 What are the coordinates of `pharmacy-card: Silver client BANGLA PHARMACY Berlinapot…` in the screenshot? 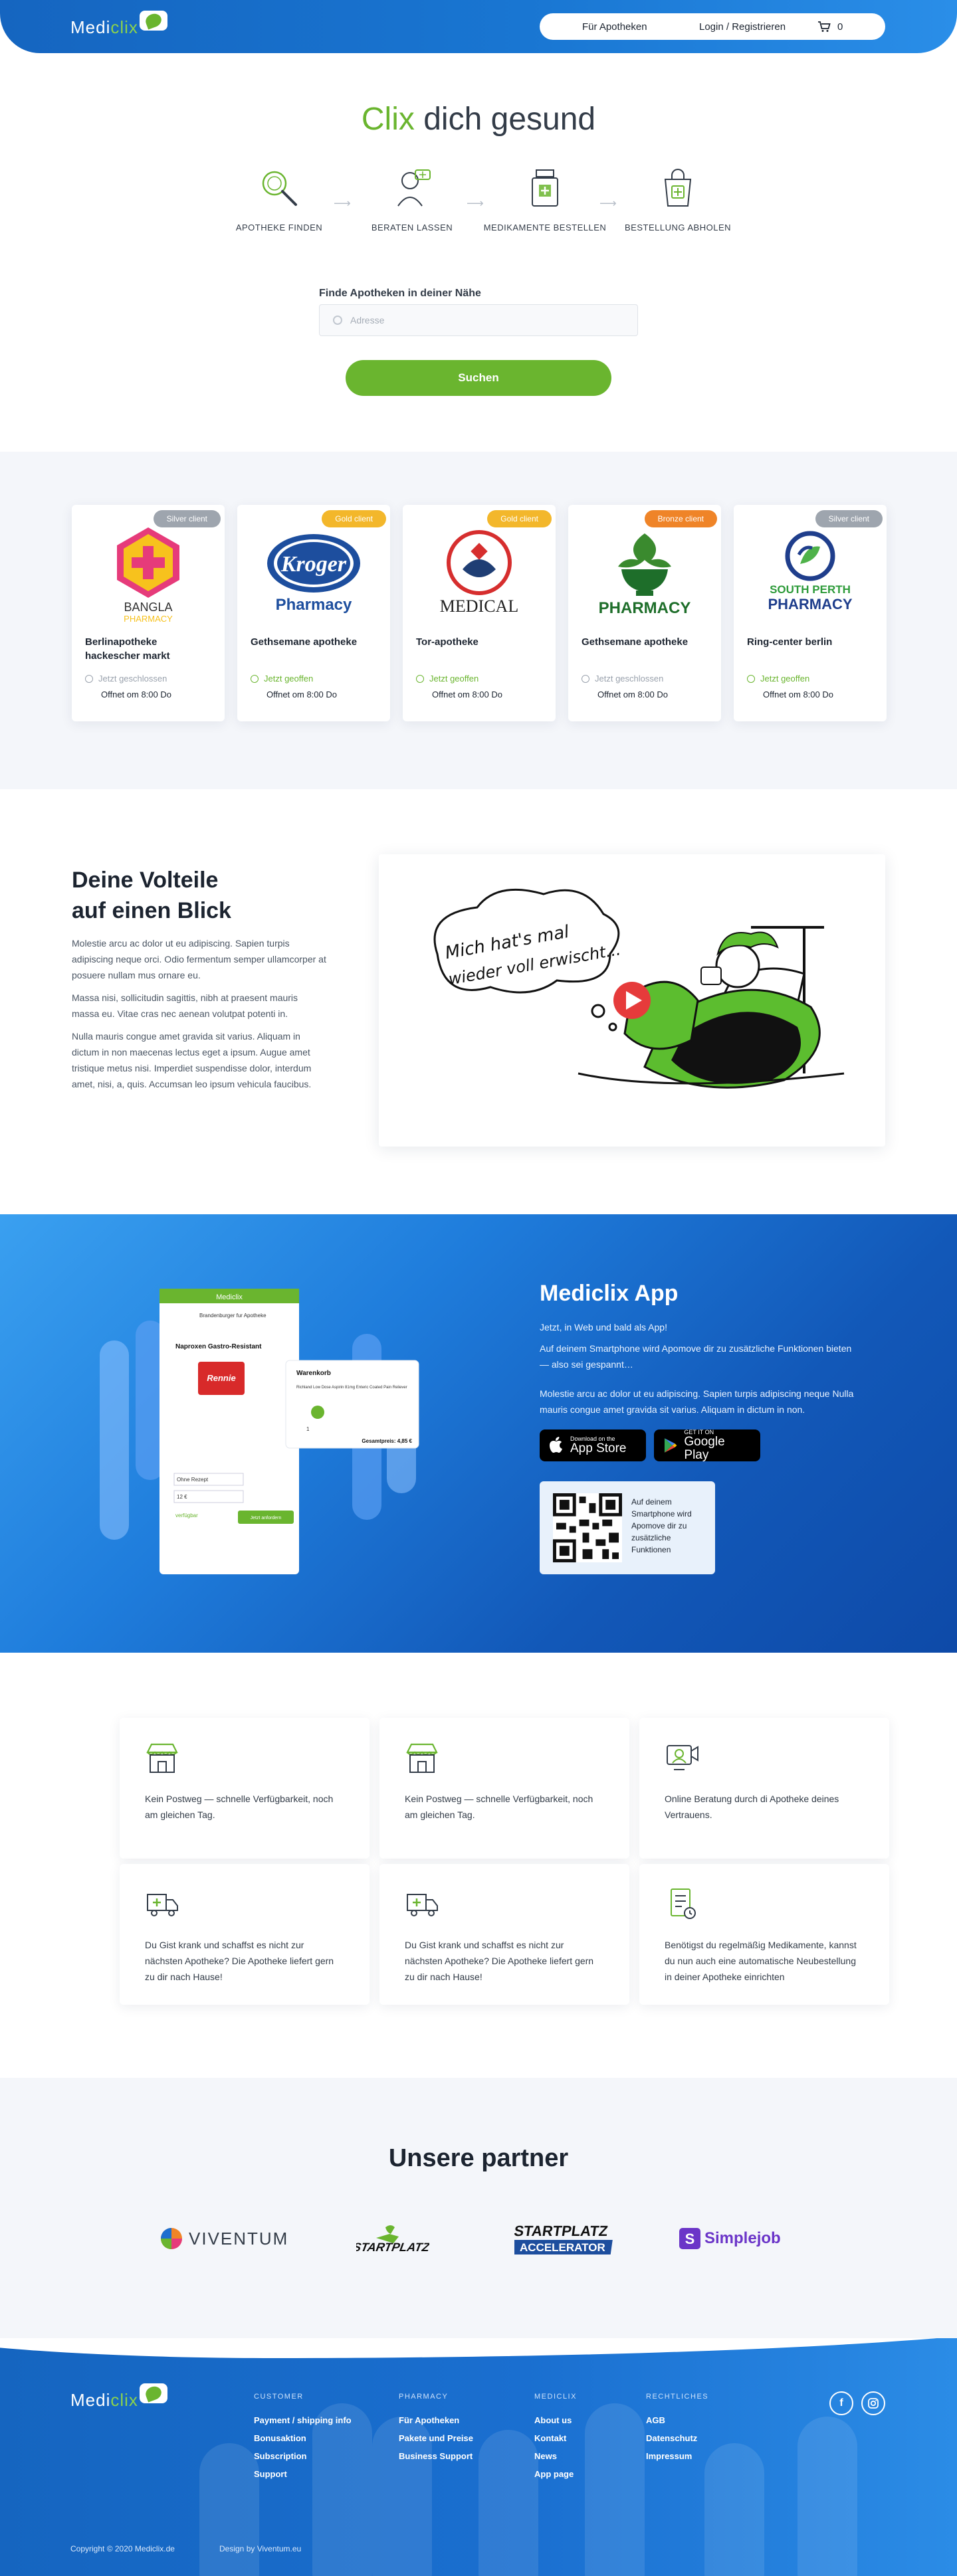 It's located at (148, 613).